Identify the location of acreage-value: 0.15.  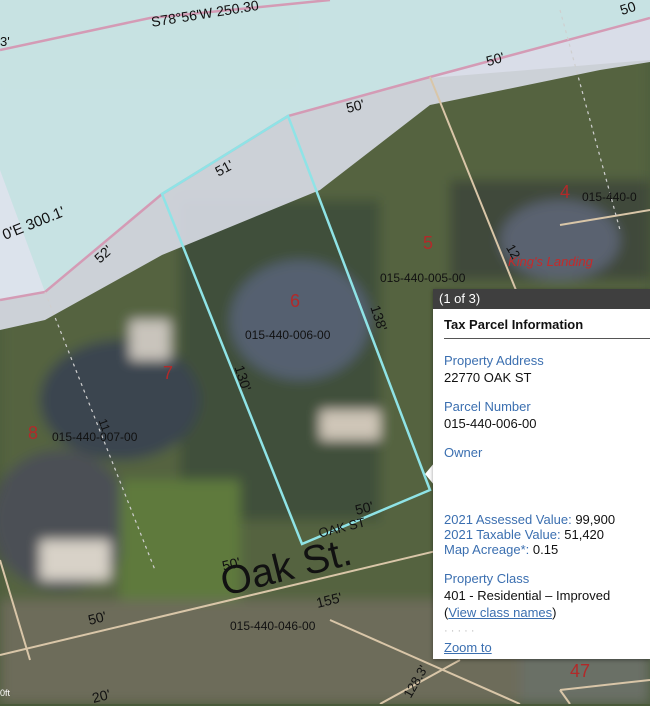
(545, 549).